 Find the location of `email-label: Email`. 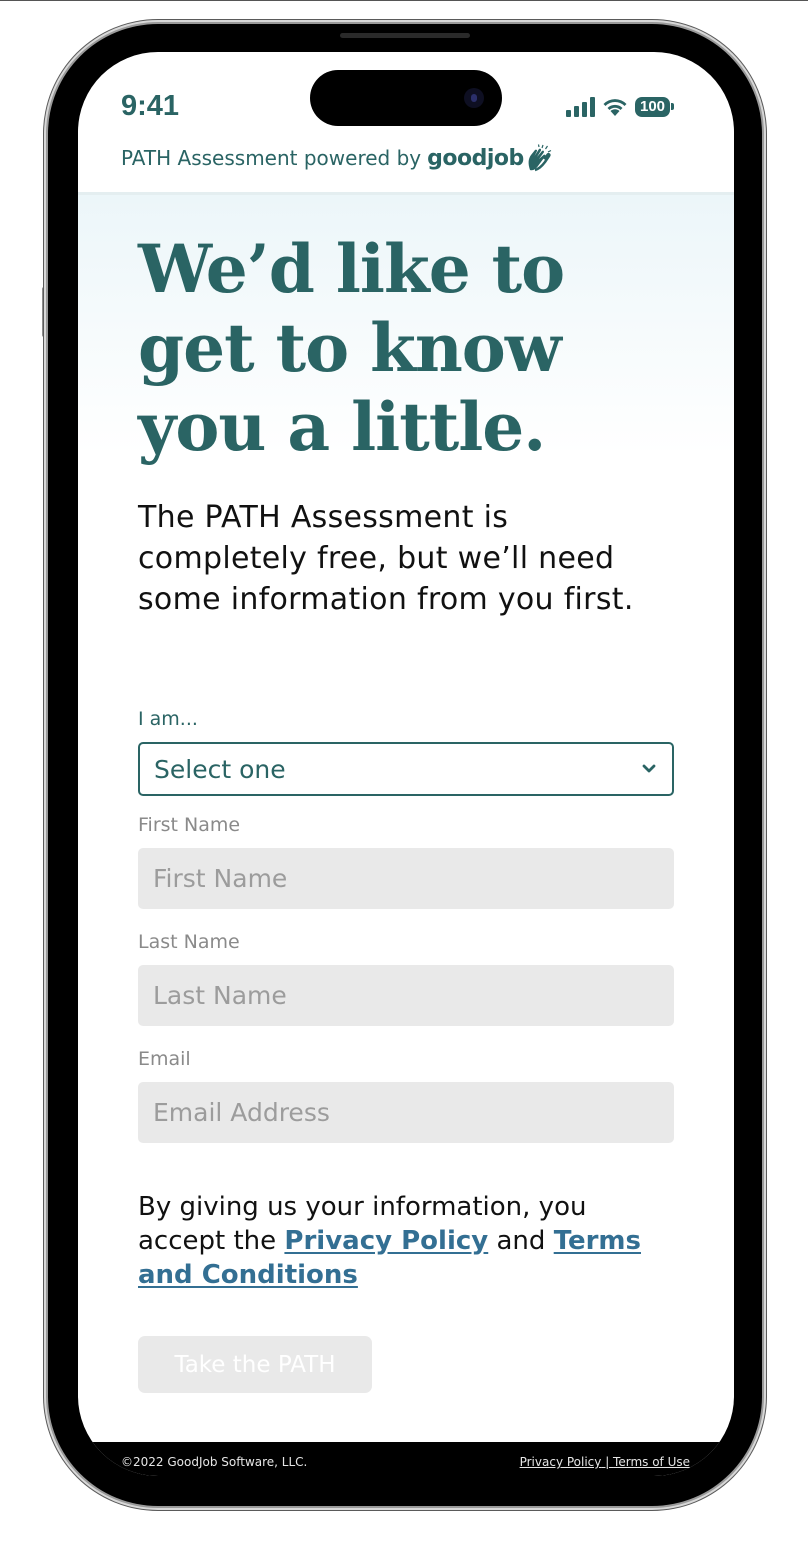

email-label: Email is located at coordinates (164, 1059).